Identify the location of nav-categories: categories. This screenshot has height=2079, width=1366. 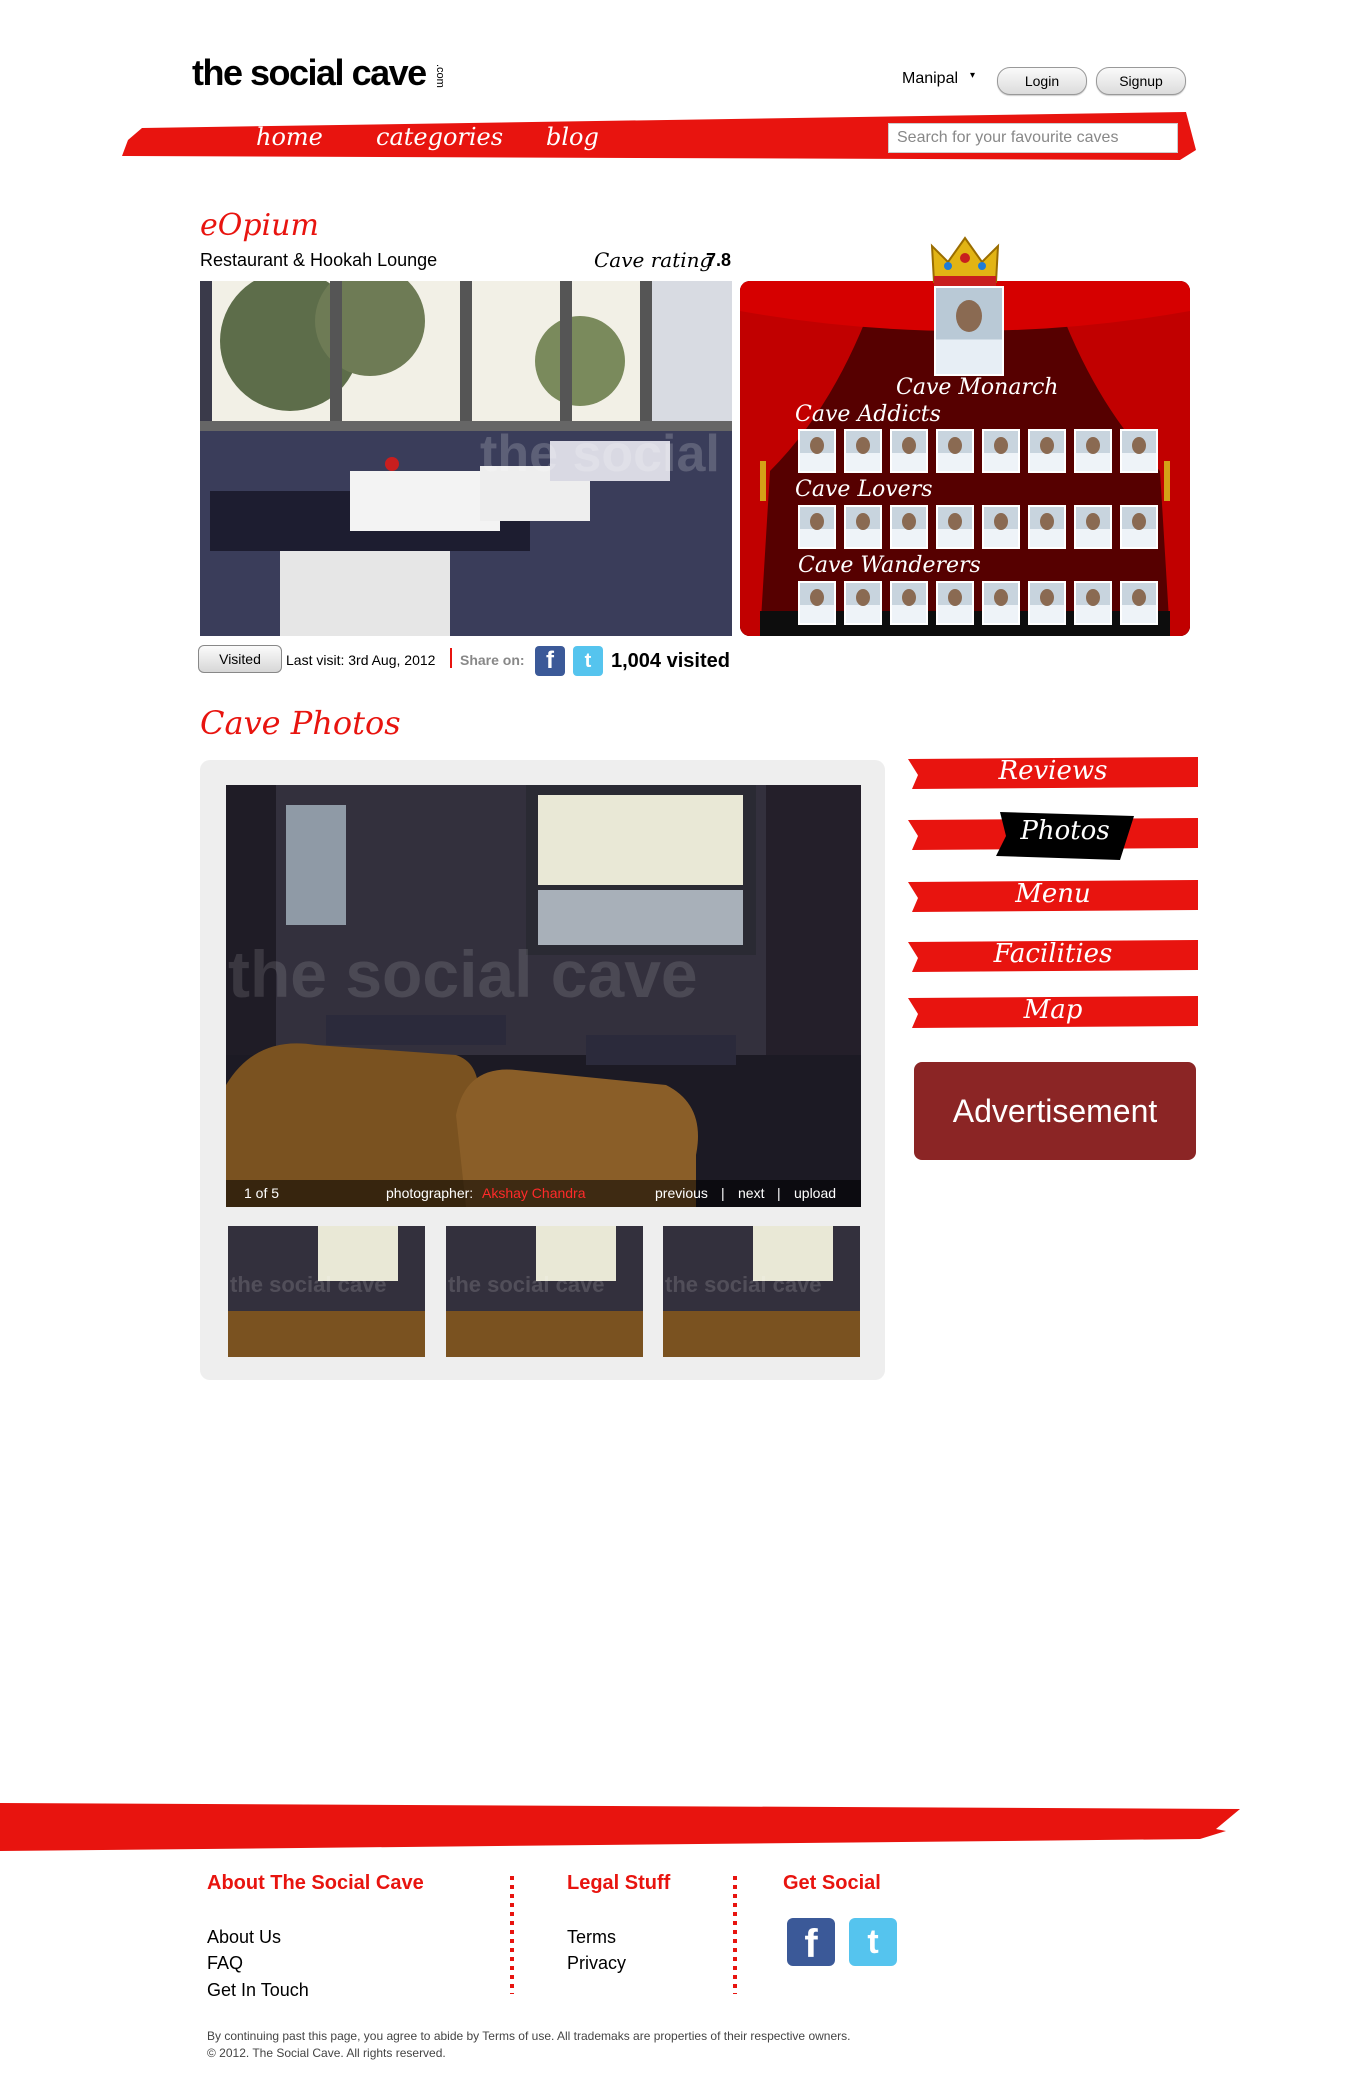
(439, 137).